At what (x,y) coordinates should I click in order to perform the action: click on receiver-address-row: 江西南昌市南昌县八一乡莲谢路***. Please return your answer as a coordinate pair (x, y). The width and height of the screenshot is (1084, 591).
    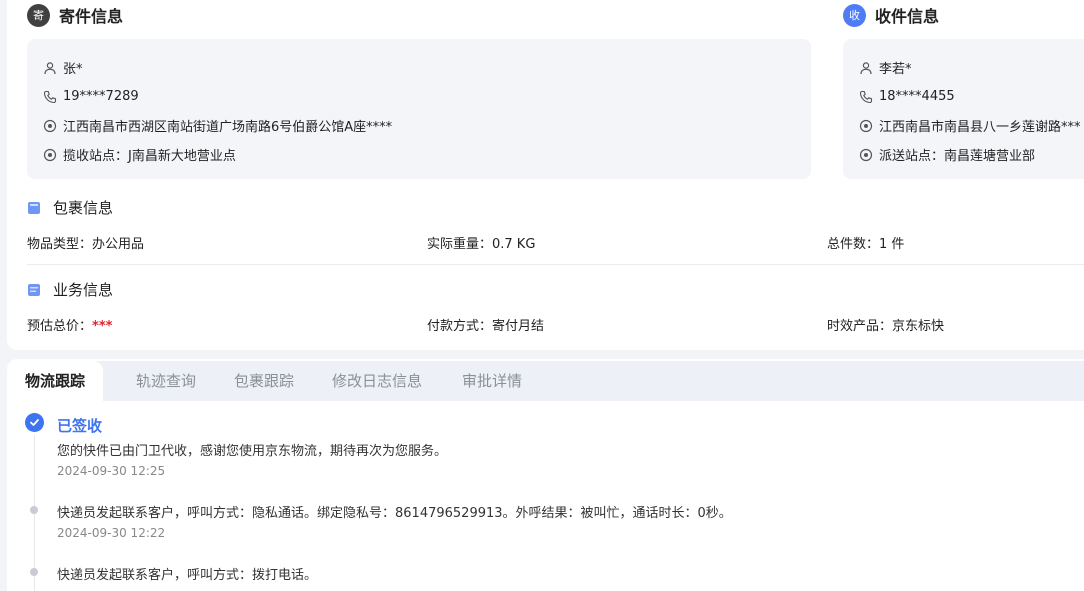
    Looking at the image, I should click on (963, 125).